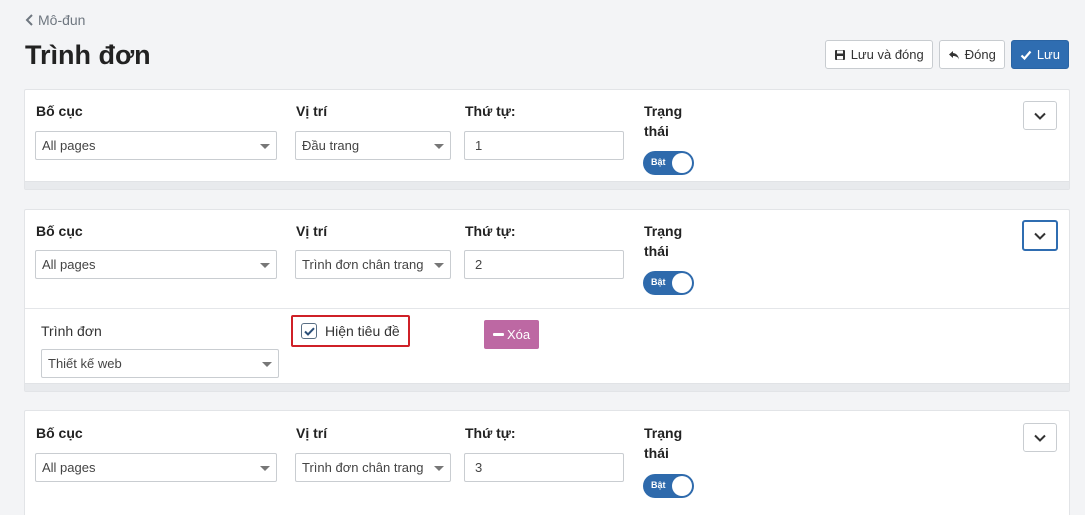 Image resolution: width=1085 pixels, height=515 pixels. I want to click on back-link-label: Mô-đun, so click(62, 20).